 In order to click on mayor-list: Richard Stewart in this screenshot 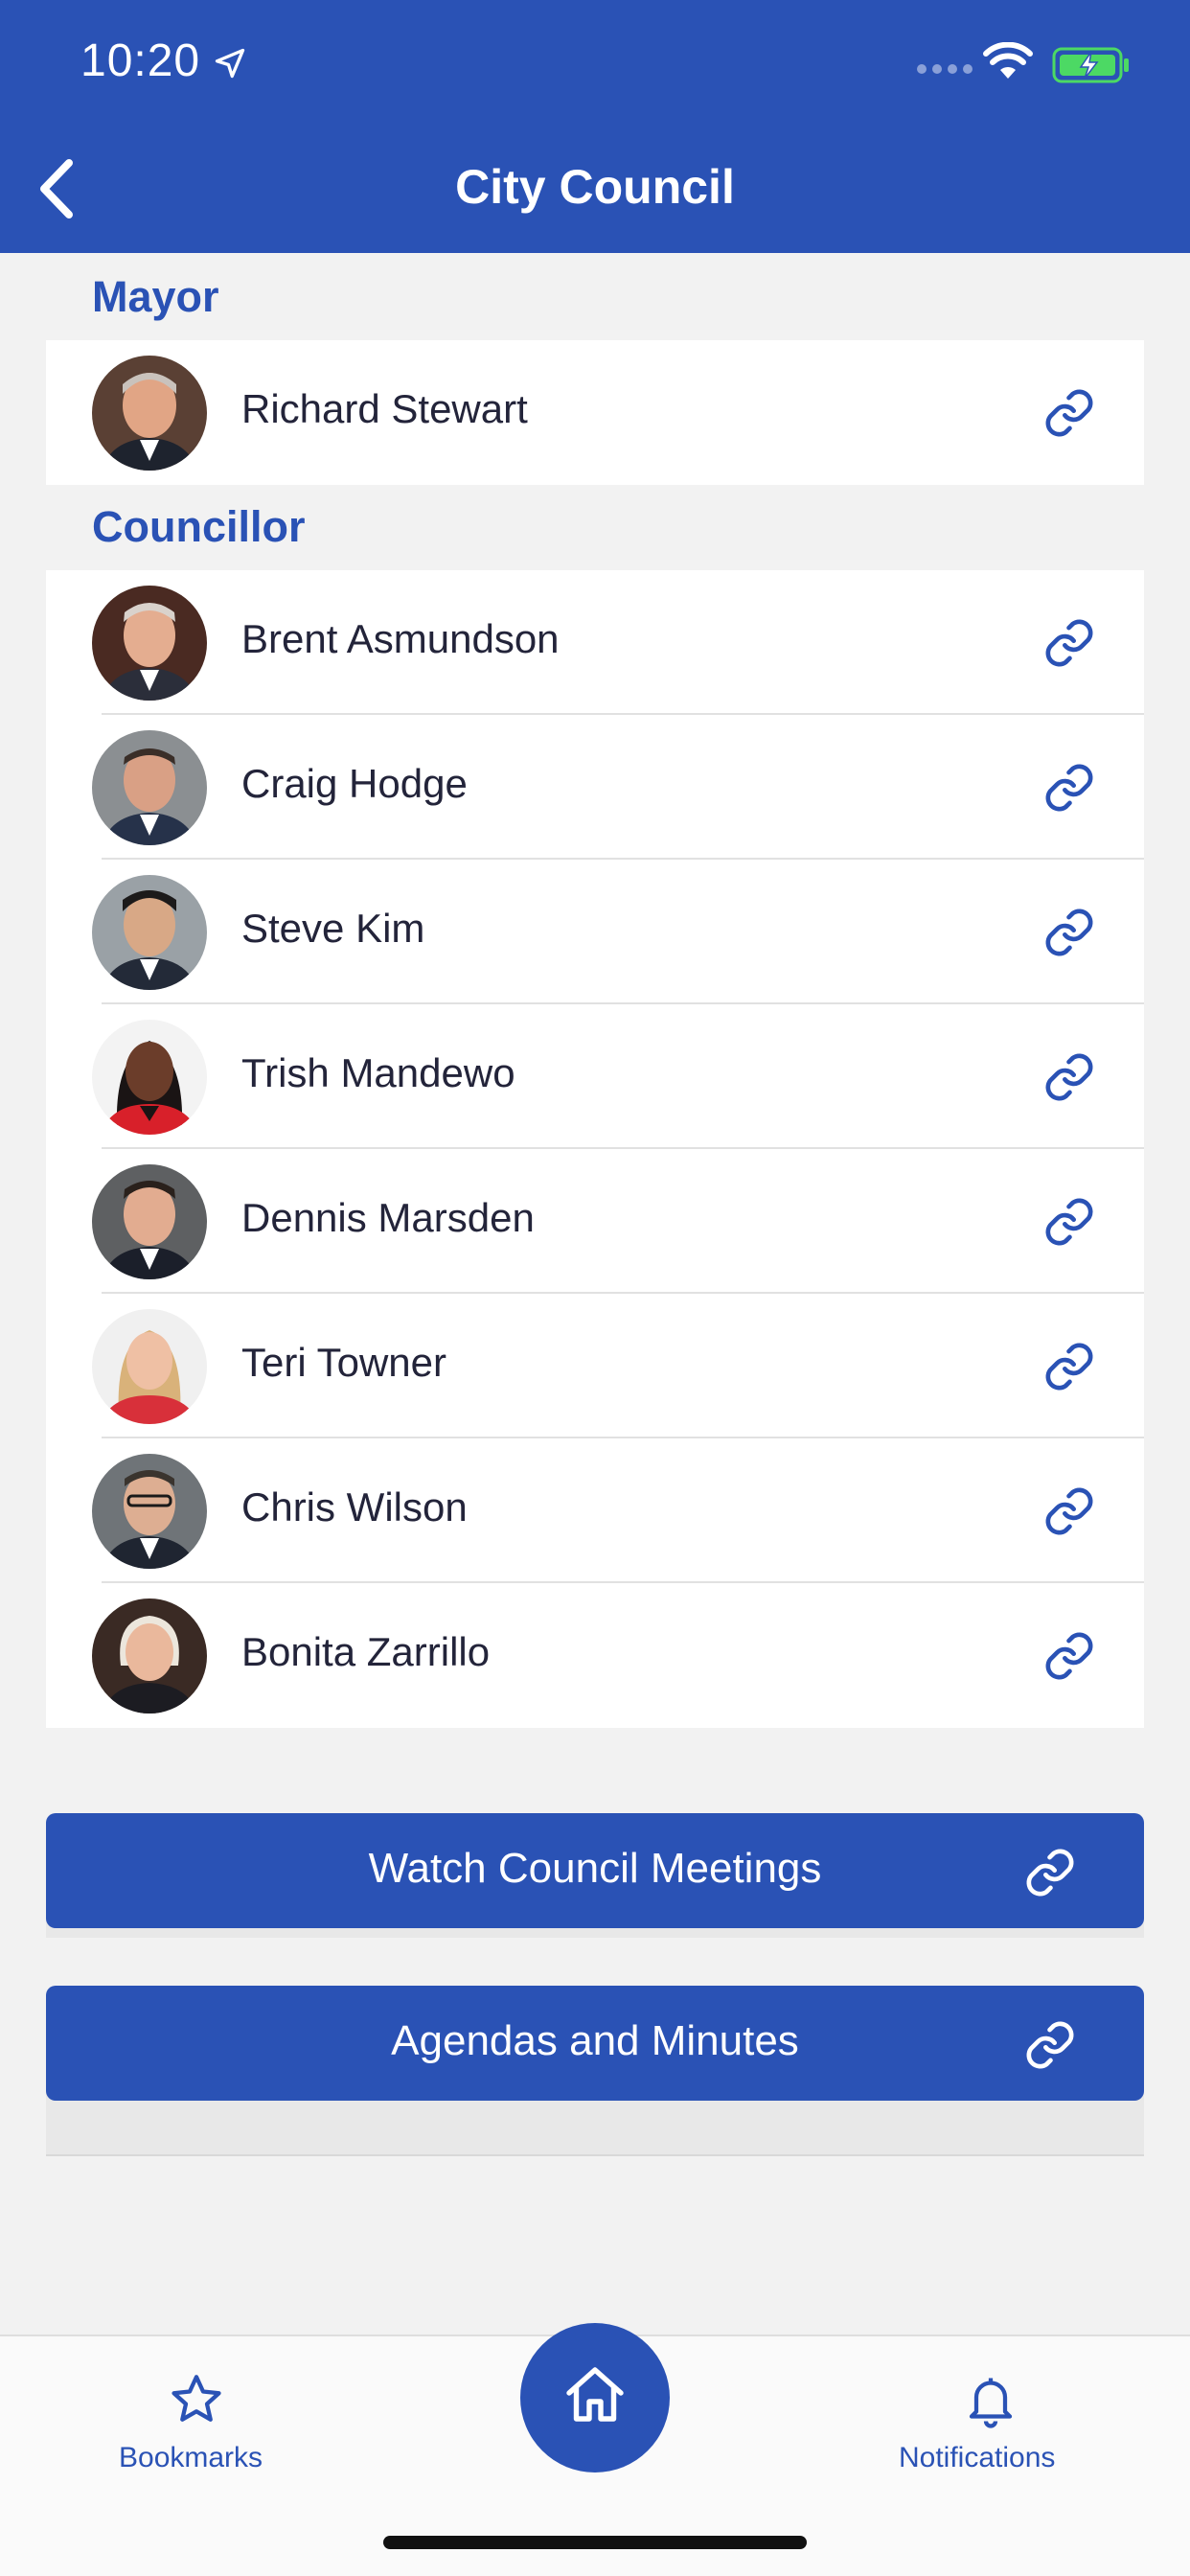, I will do `click(595, 412)`.